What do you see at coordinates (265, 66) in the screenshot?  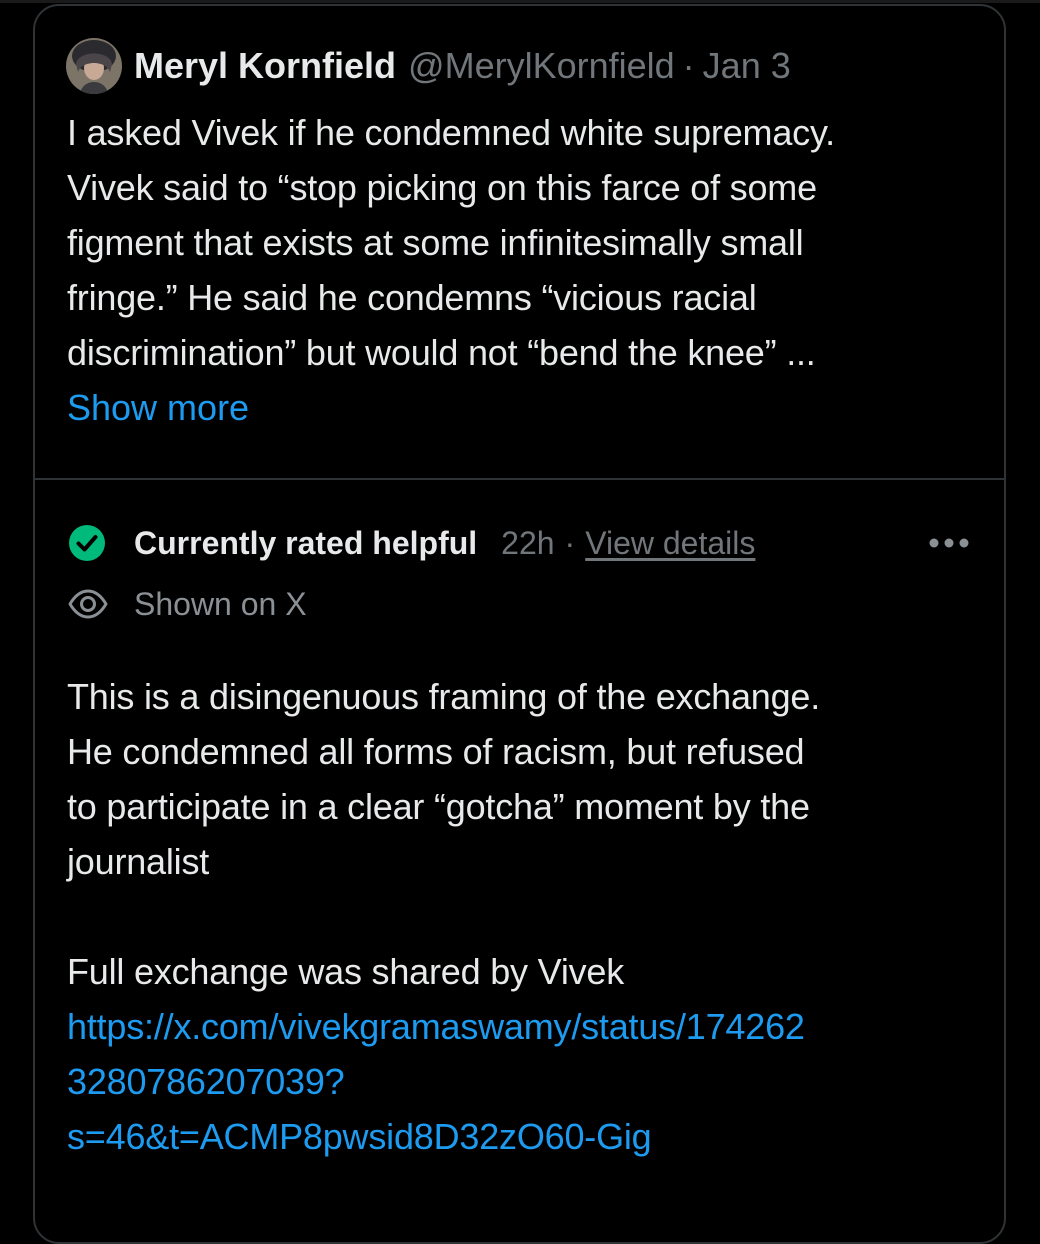 I see `author-name: Meryl Kornfield` at bounding box center [265, 66].